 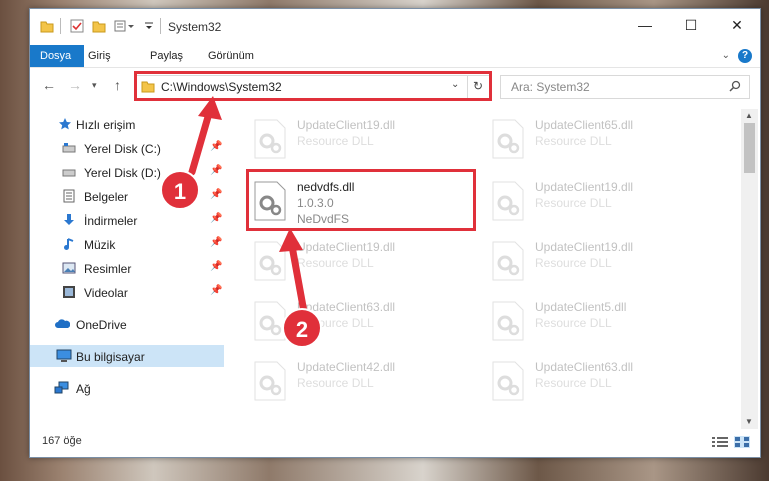 What do you see at coordinates (180, 190) in the screenshot?
I see `step-1-badge: 1` at bounding box center [180, 190].